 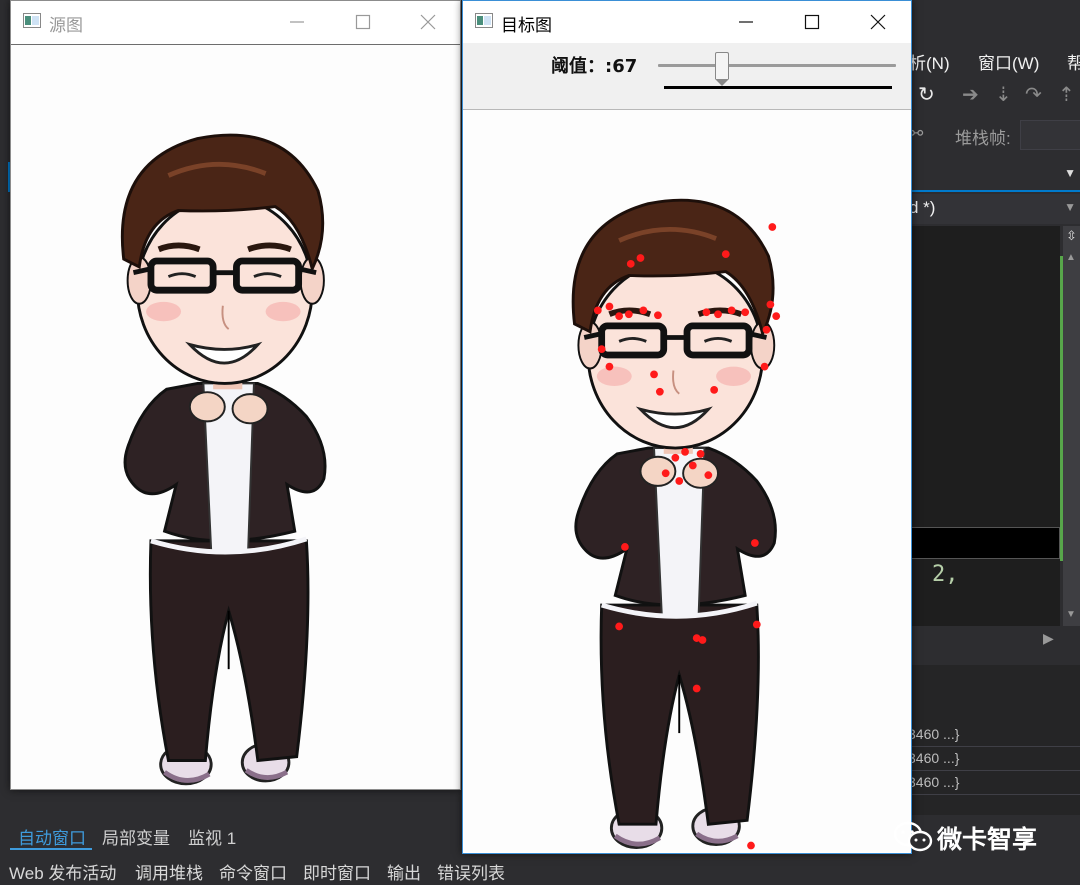 I want to click on threshold-slider-thumb, so click(x=721, y=69).